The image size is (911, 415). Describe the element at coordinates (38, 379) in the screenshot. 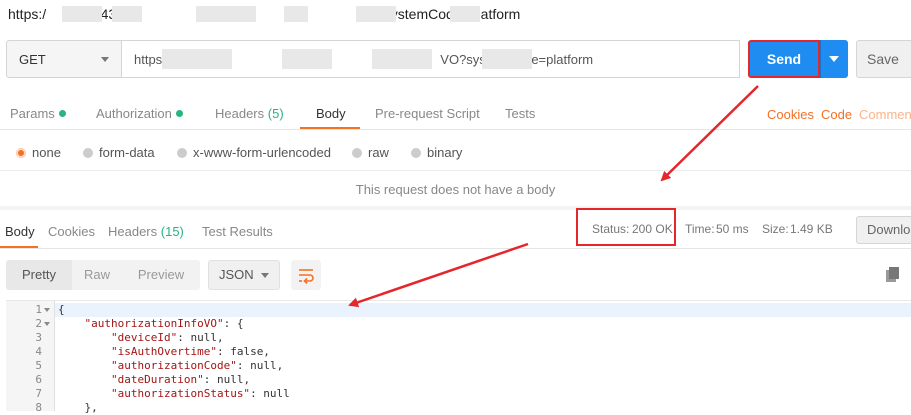

I see `line-number: 6` at that location.